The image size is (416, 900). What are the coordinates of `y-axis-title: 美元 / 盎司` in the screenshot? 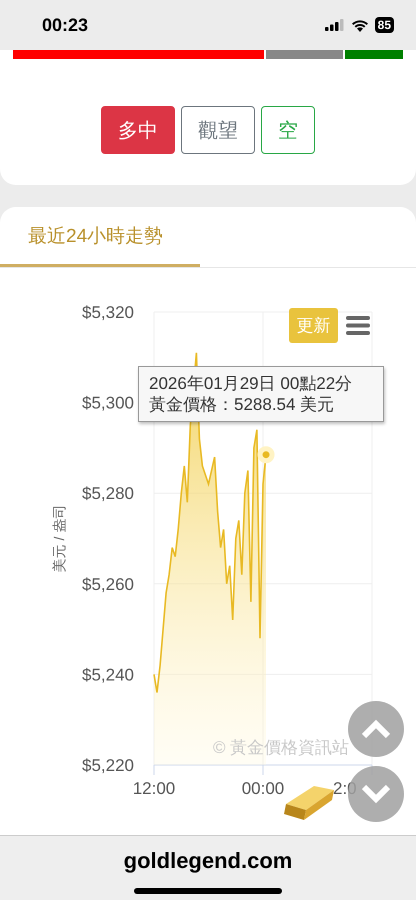 It's located at (59, 538).